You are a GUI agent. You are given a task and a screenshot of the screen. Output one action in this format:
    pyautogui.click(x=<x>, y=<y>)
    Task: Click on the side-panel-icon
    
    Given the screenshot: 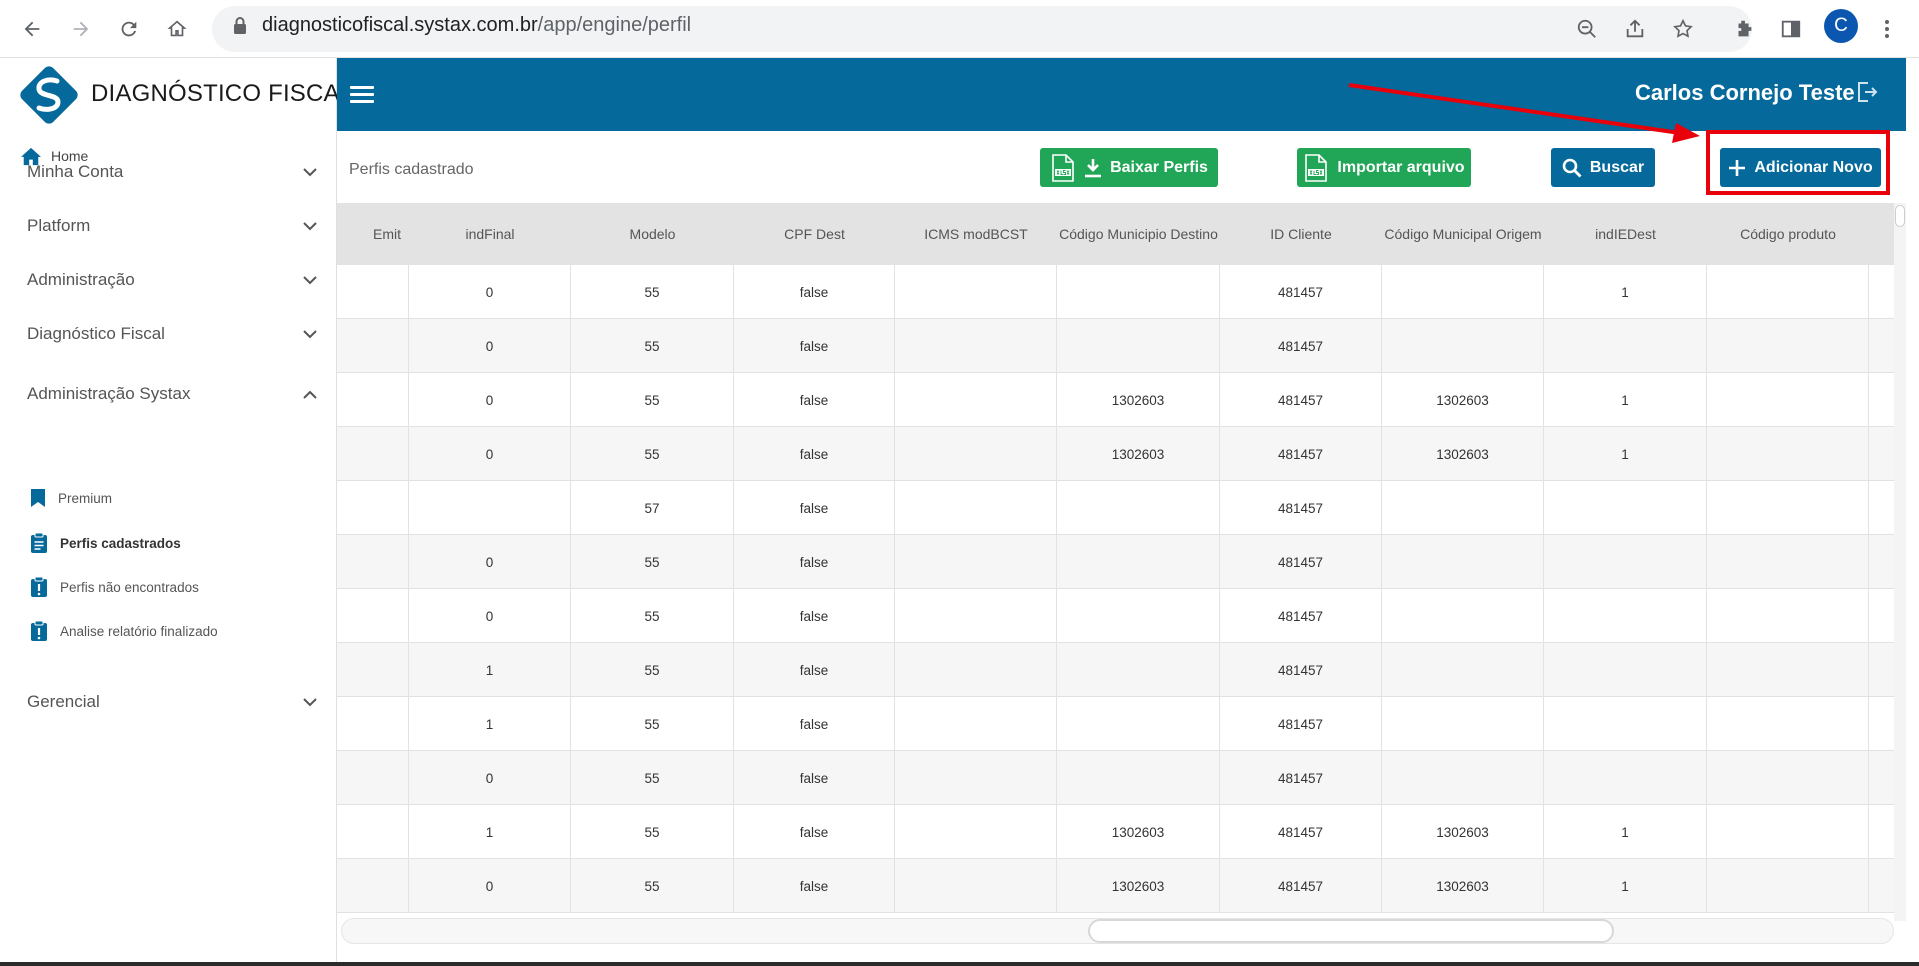 What is the action you would take?
    pyautogui.click(x=1791, y=29)
    